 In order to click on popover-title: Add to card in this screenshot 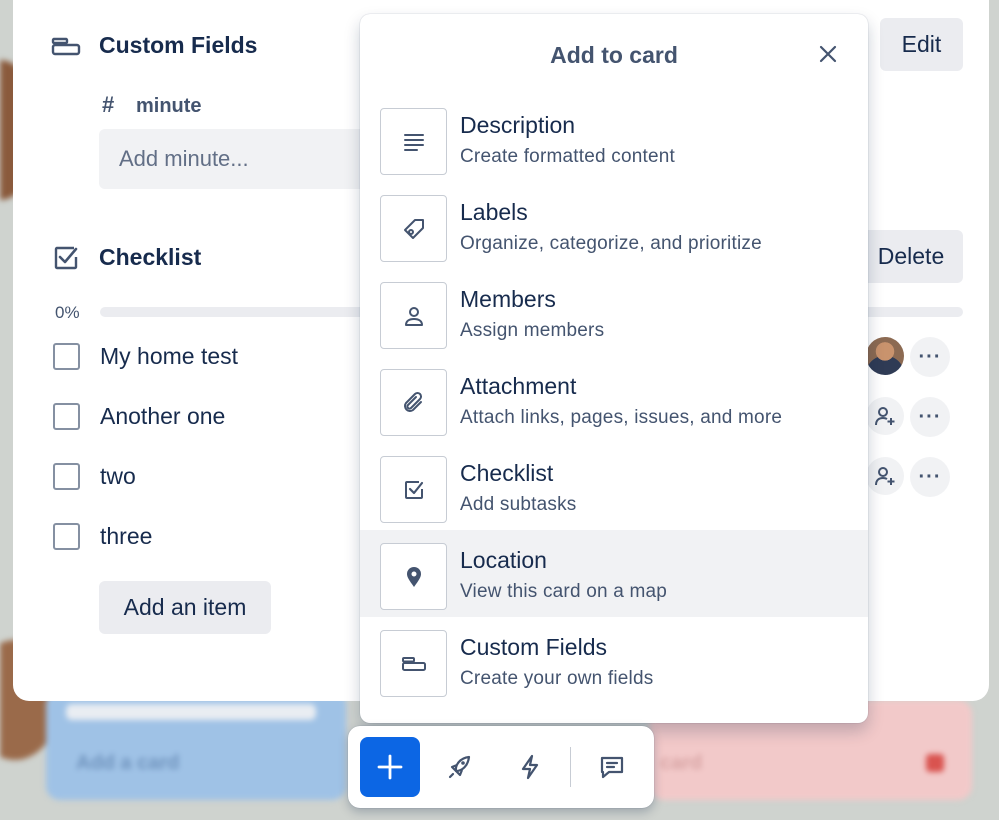, I will do `click(614, 55)`.